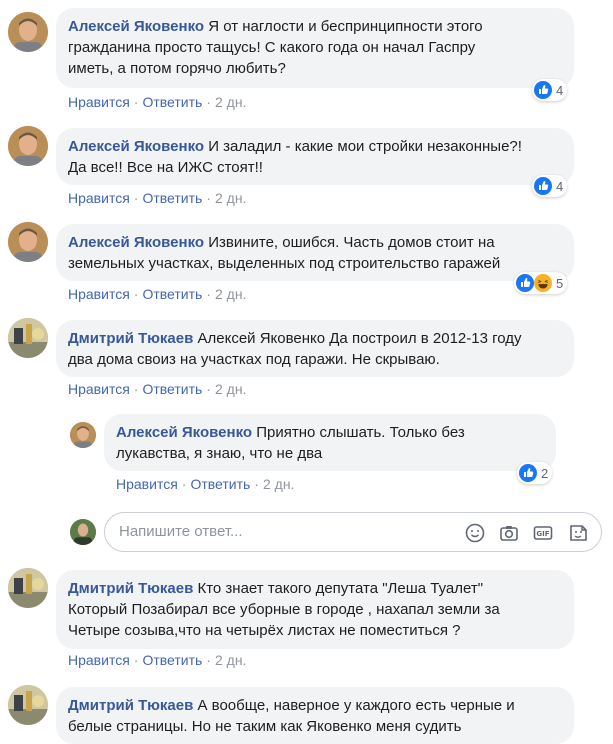 This screenshot has width=613, height=744. Describe the element at coordinates (360, 432) in the screenshot. I see `comment-text: Приятно слышать. Только без` at that location.